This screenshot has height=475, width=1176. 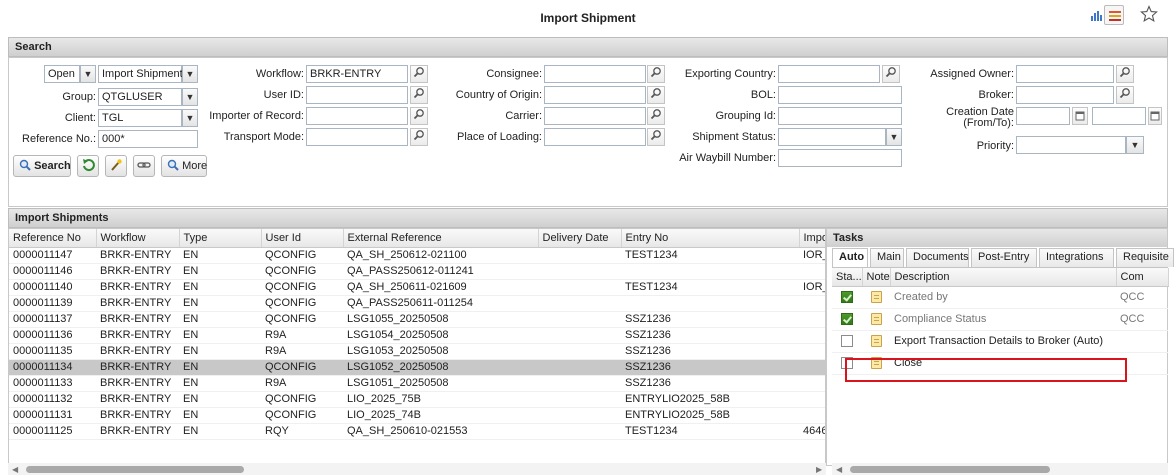 I want to click on shipments-horizontal-scrollbar: ◀ ▶, so click(x=417, y=469).